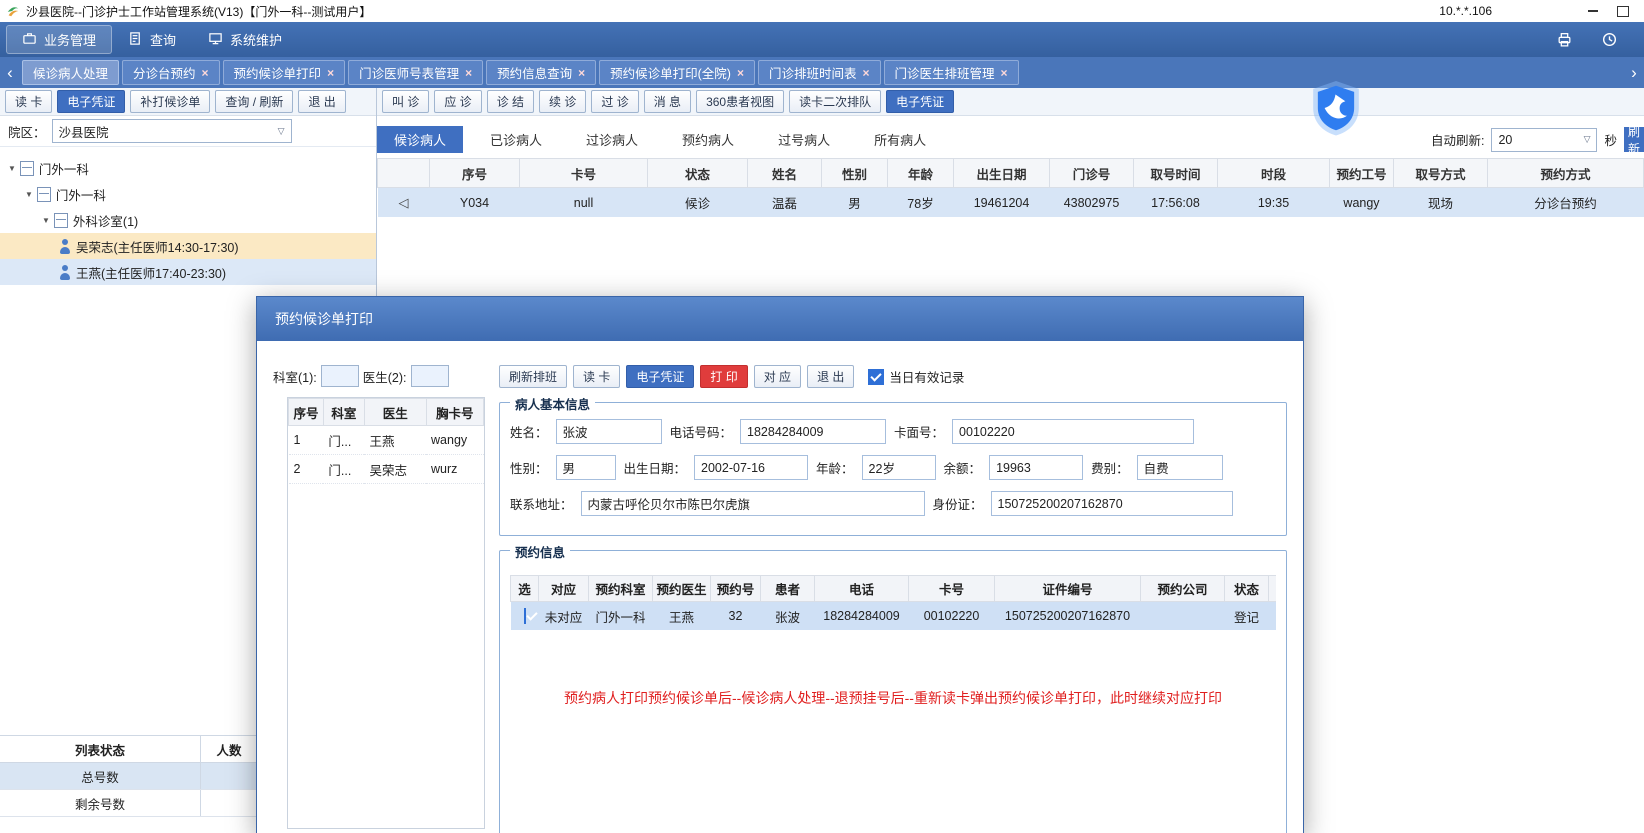 This screenshot has height=833, width=1644. I want to click on scroll-right-icon: ›, so click(1634, 73).